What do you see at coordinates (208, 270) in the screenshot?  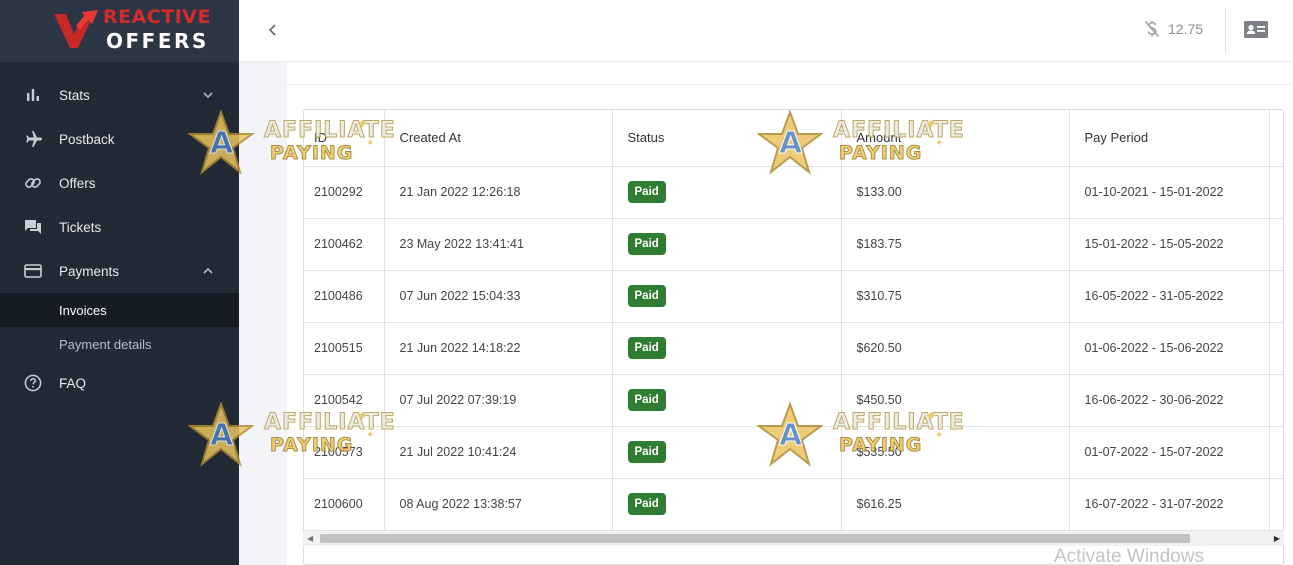 I see `chevron-up-icon` at bounding box center [208, 270].